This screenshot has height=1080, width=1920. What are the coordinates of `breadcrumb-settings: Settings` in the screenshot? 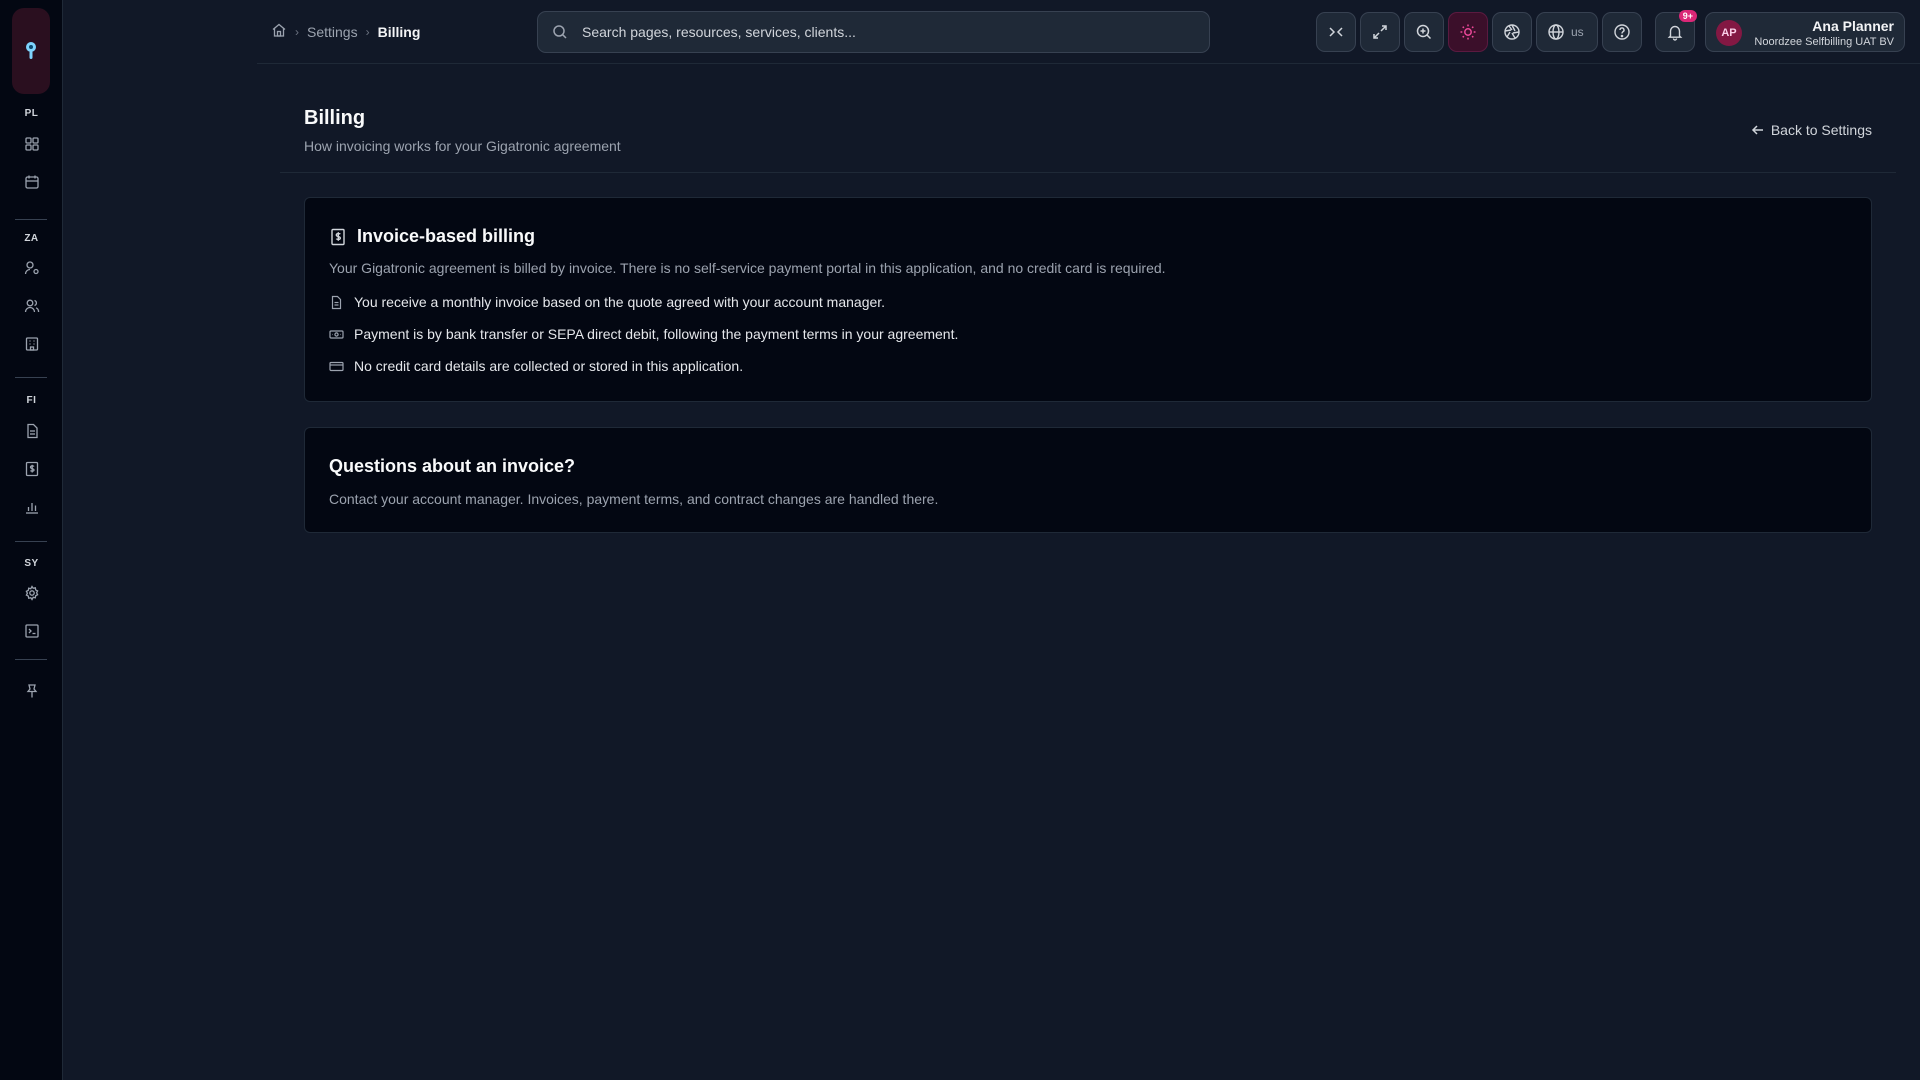 It's located at (332, 32).